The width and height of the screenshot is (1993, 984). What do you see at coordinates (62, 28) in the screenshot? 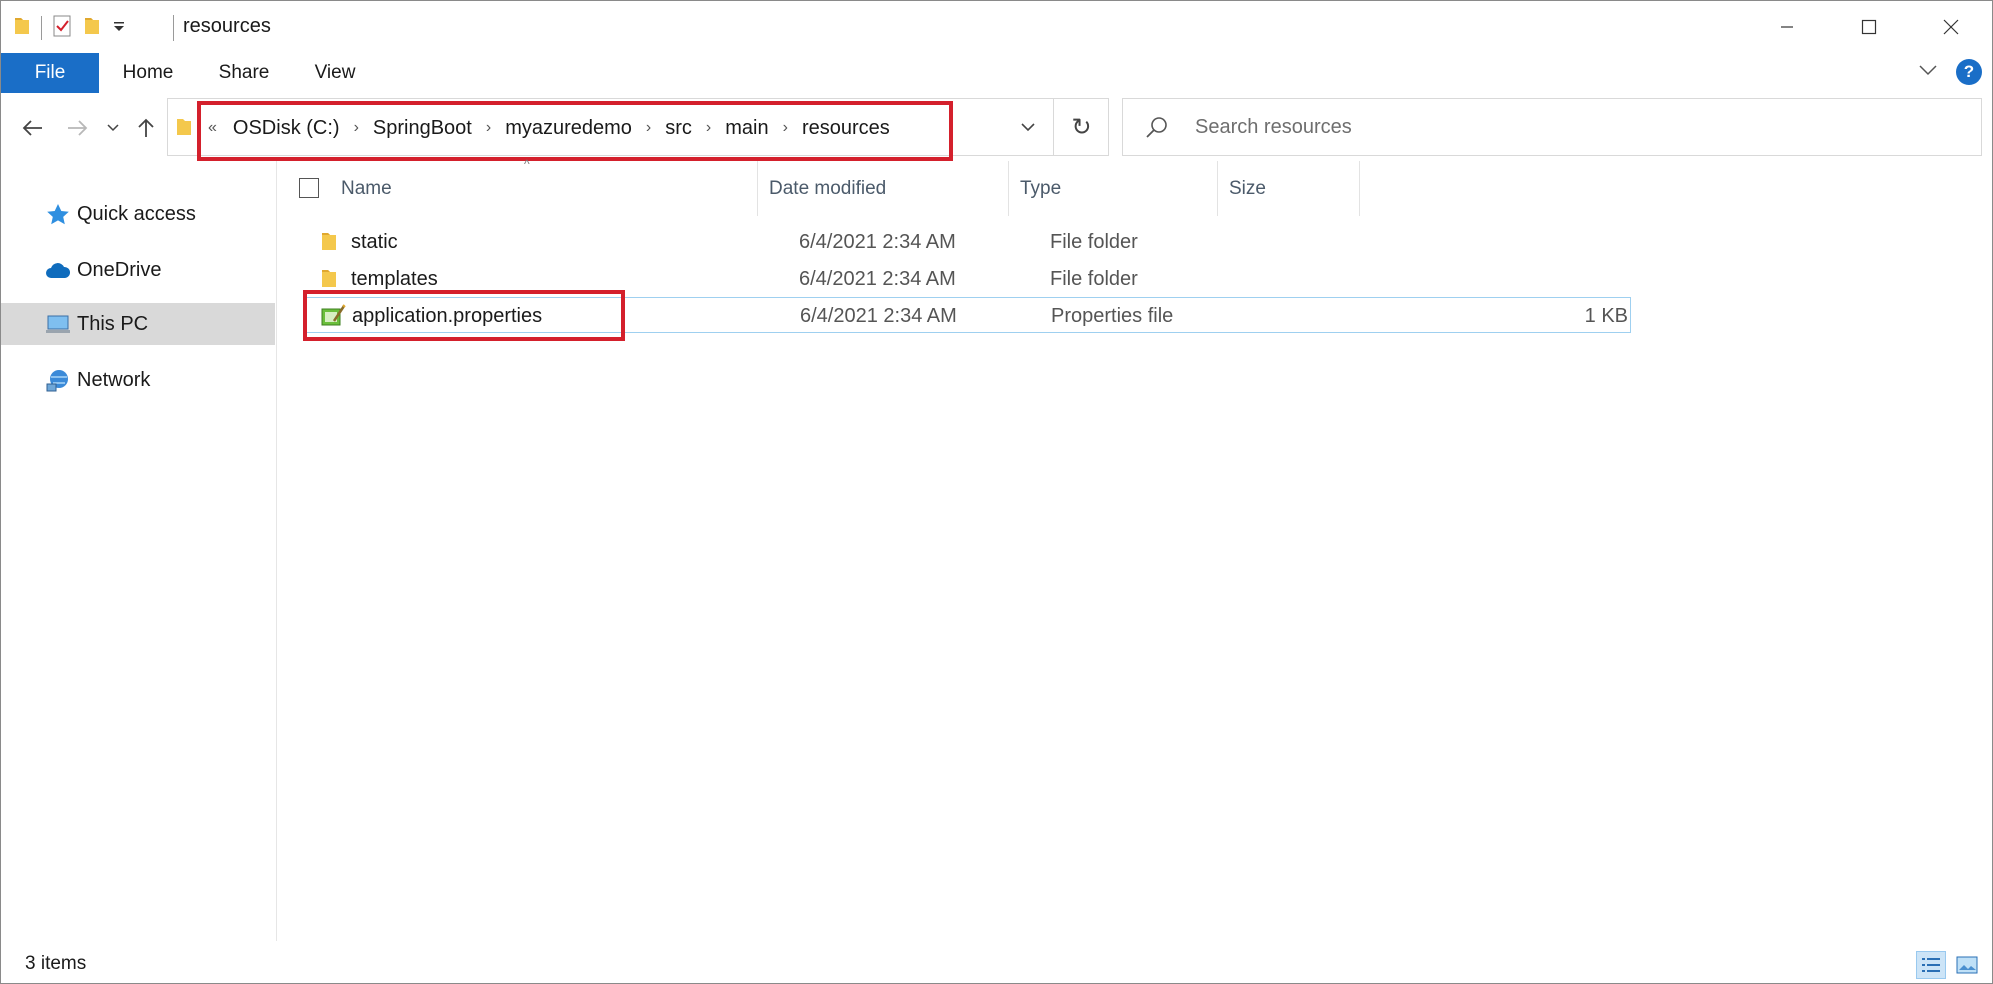
I see `properties-check-icon` at bounding box center [62, 28].